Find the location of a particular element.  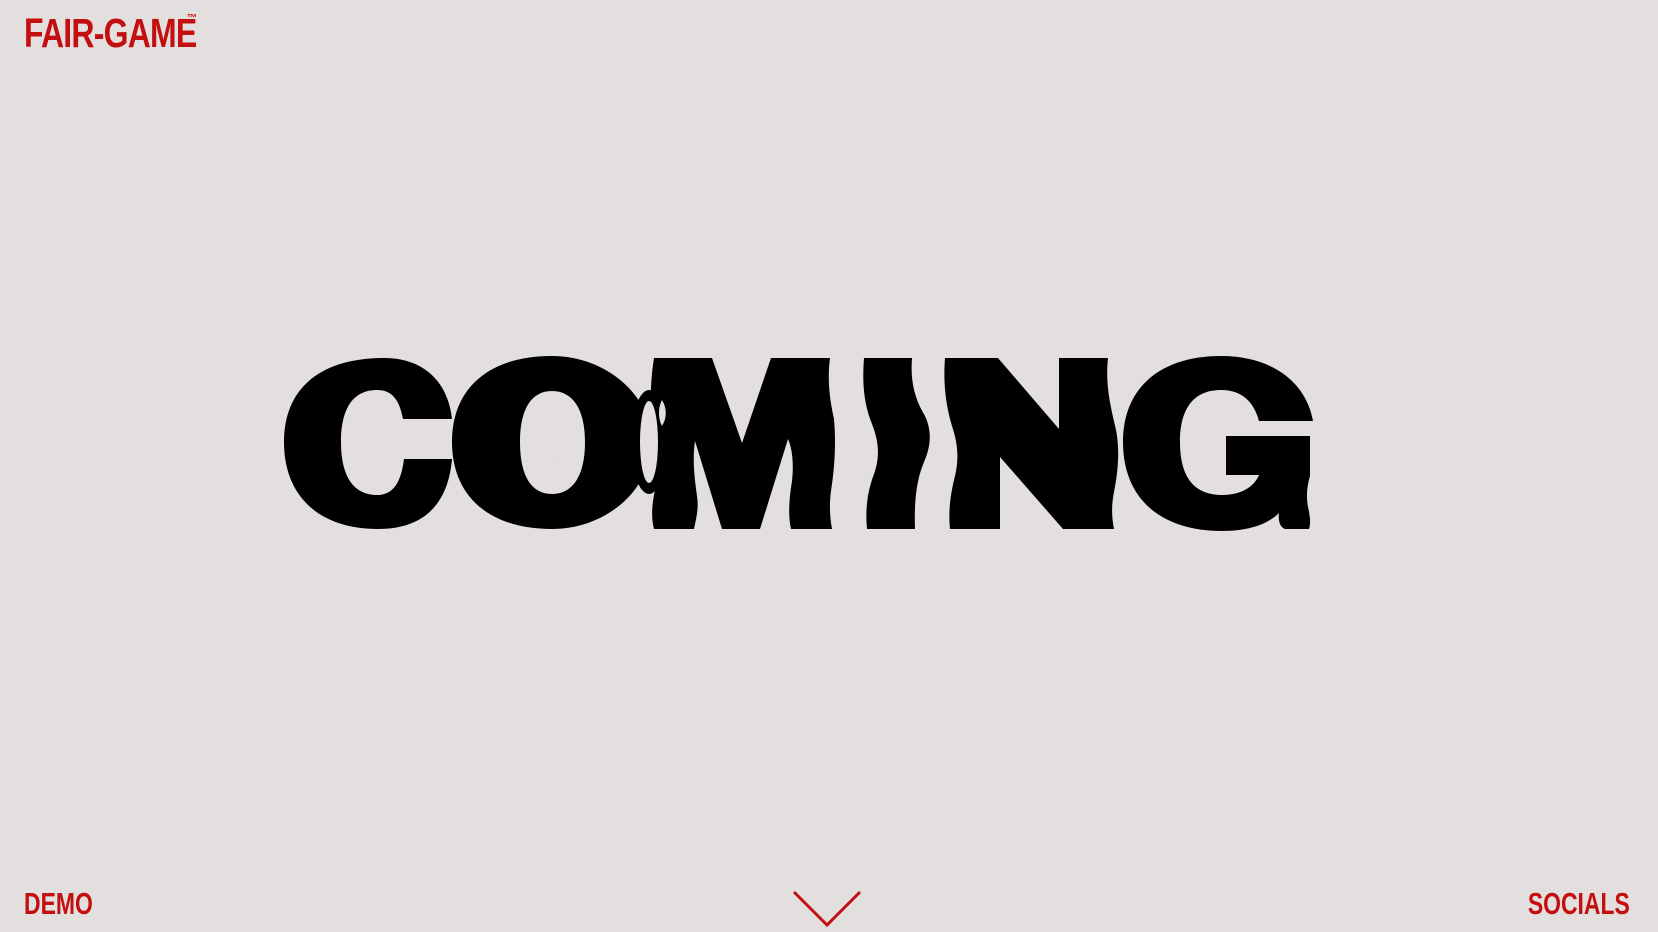

socials-link-label: SOCIALS is located at coordinates (1579, 903).